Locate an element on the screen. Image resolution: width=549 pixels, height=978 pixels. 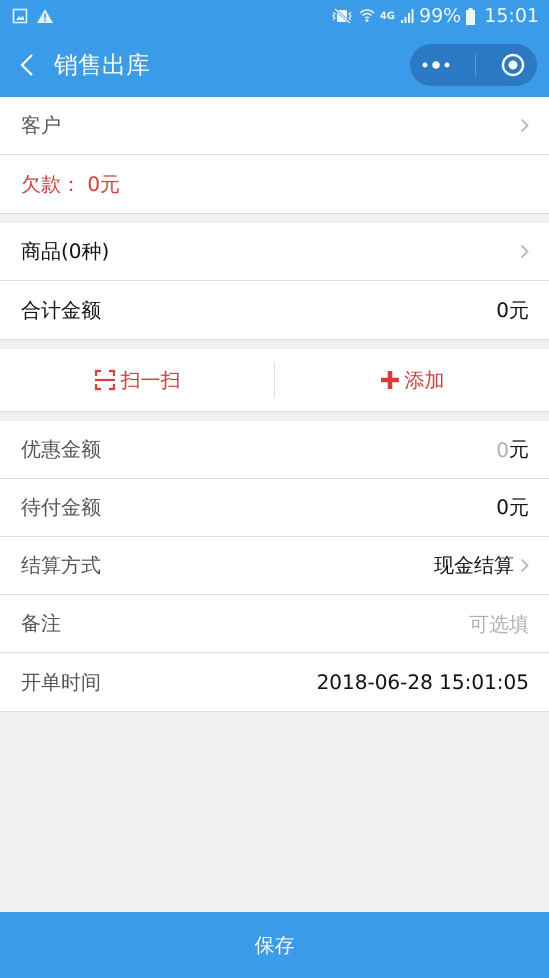
vibrate-mute-icon is located at coordinates (342, 16).